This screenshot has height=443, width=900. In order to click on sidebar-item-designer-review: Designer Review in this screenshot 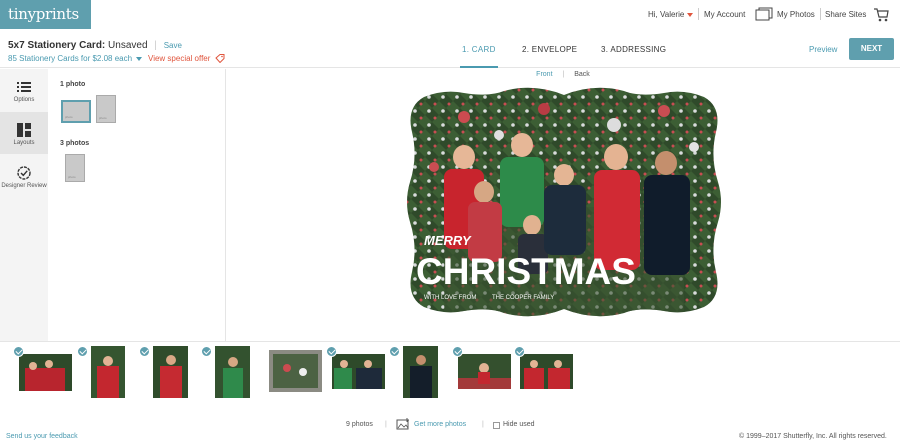, I will do `click(24, 176)`.